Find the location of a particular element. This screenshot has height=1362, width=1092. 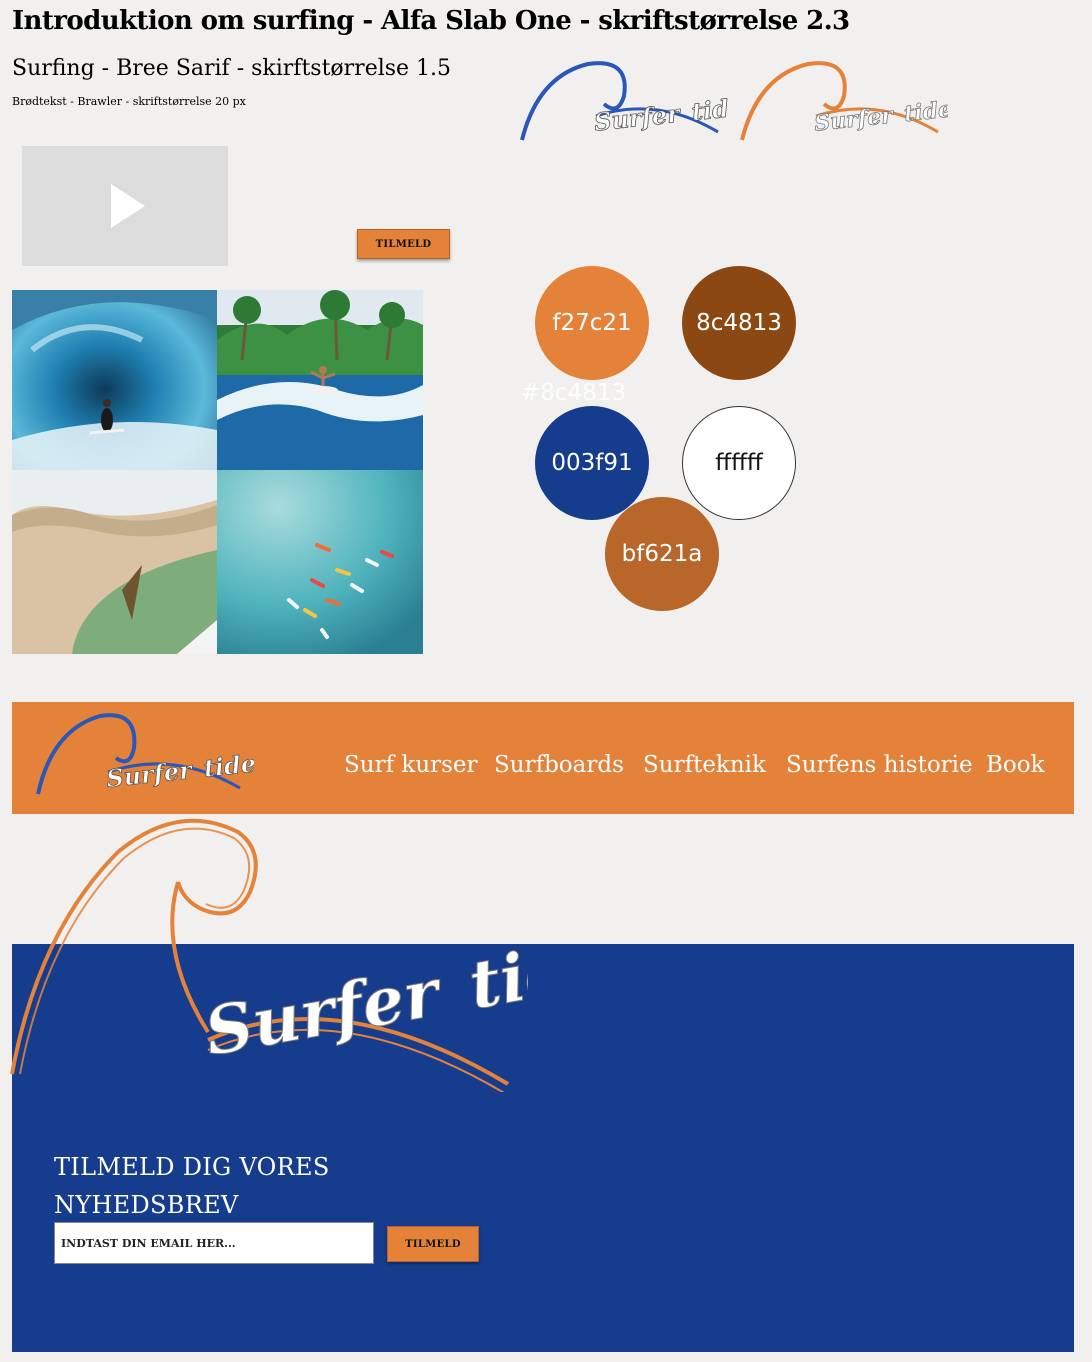

newsletter-title-line2: NYHEDSBREV is located at coordinates (146, 1205).